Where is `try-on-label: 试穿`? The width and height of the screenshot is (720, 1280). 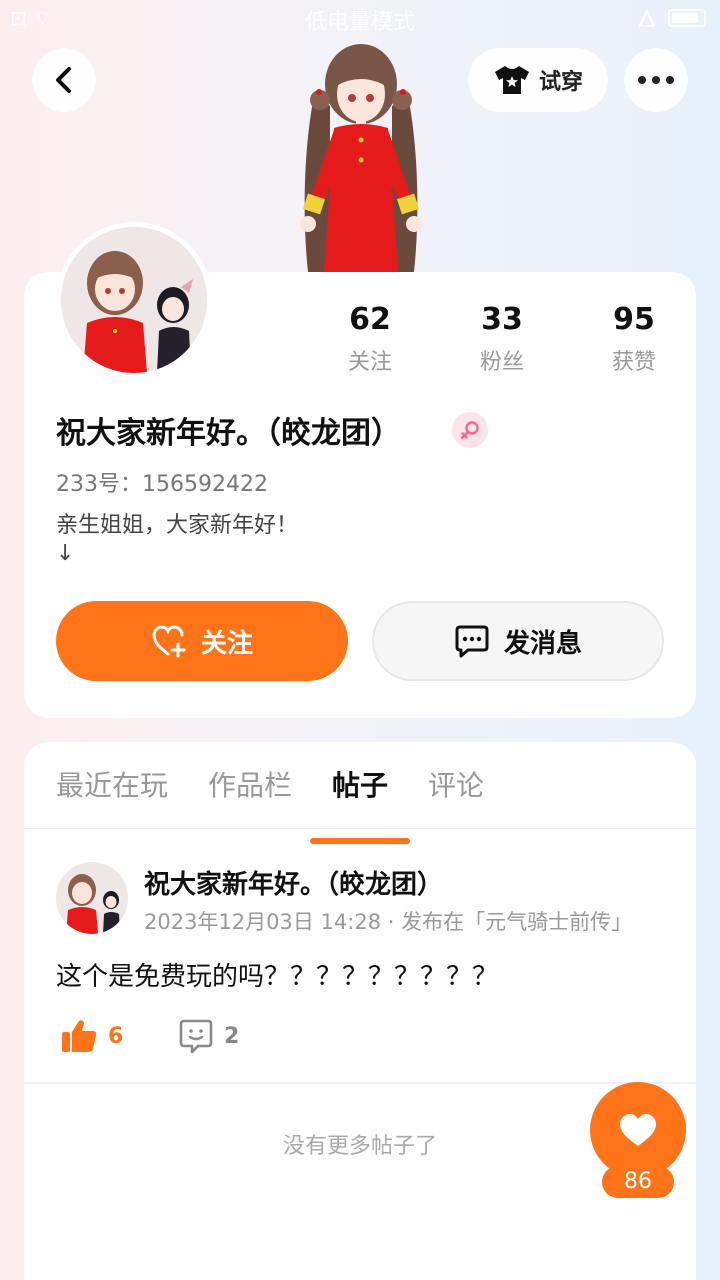
try-on-label: 试穿 is located at coordinates (560, 82).